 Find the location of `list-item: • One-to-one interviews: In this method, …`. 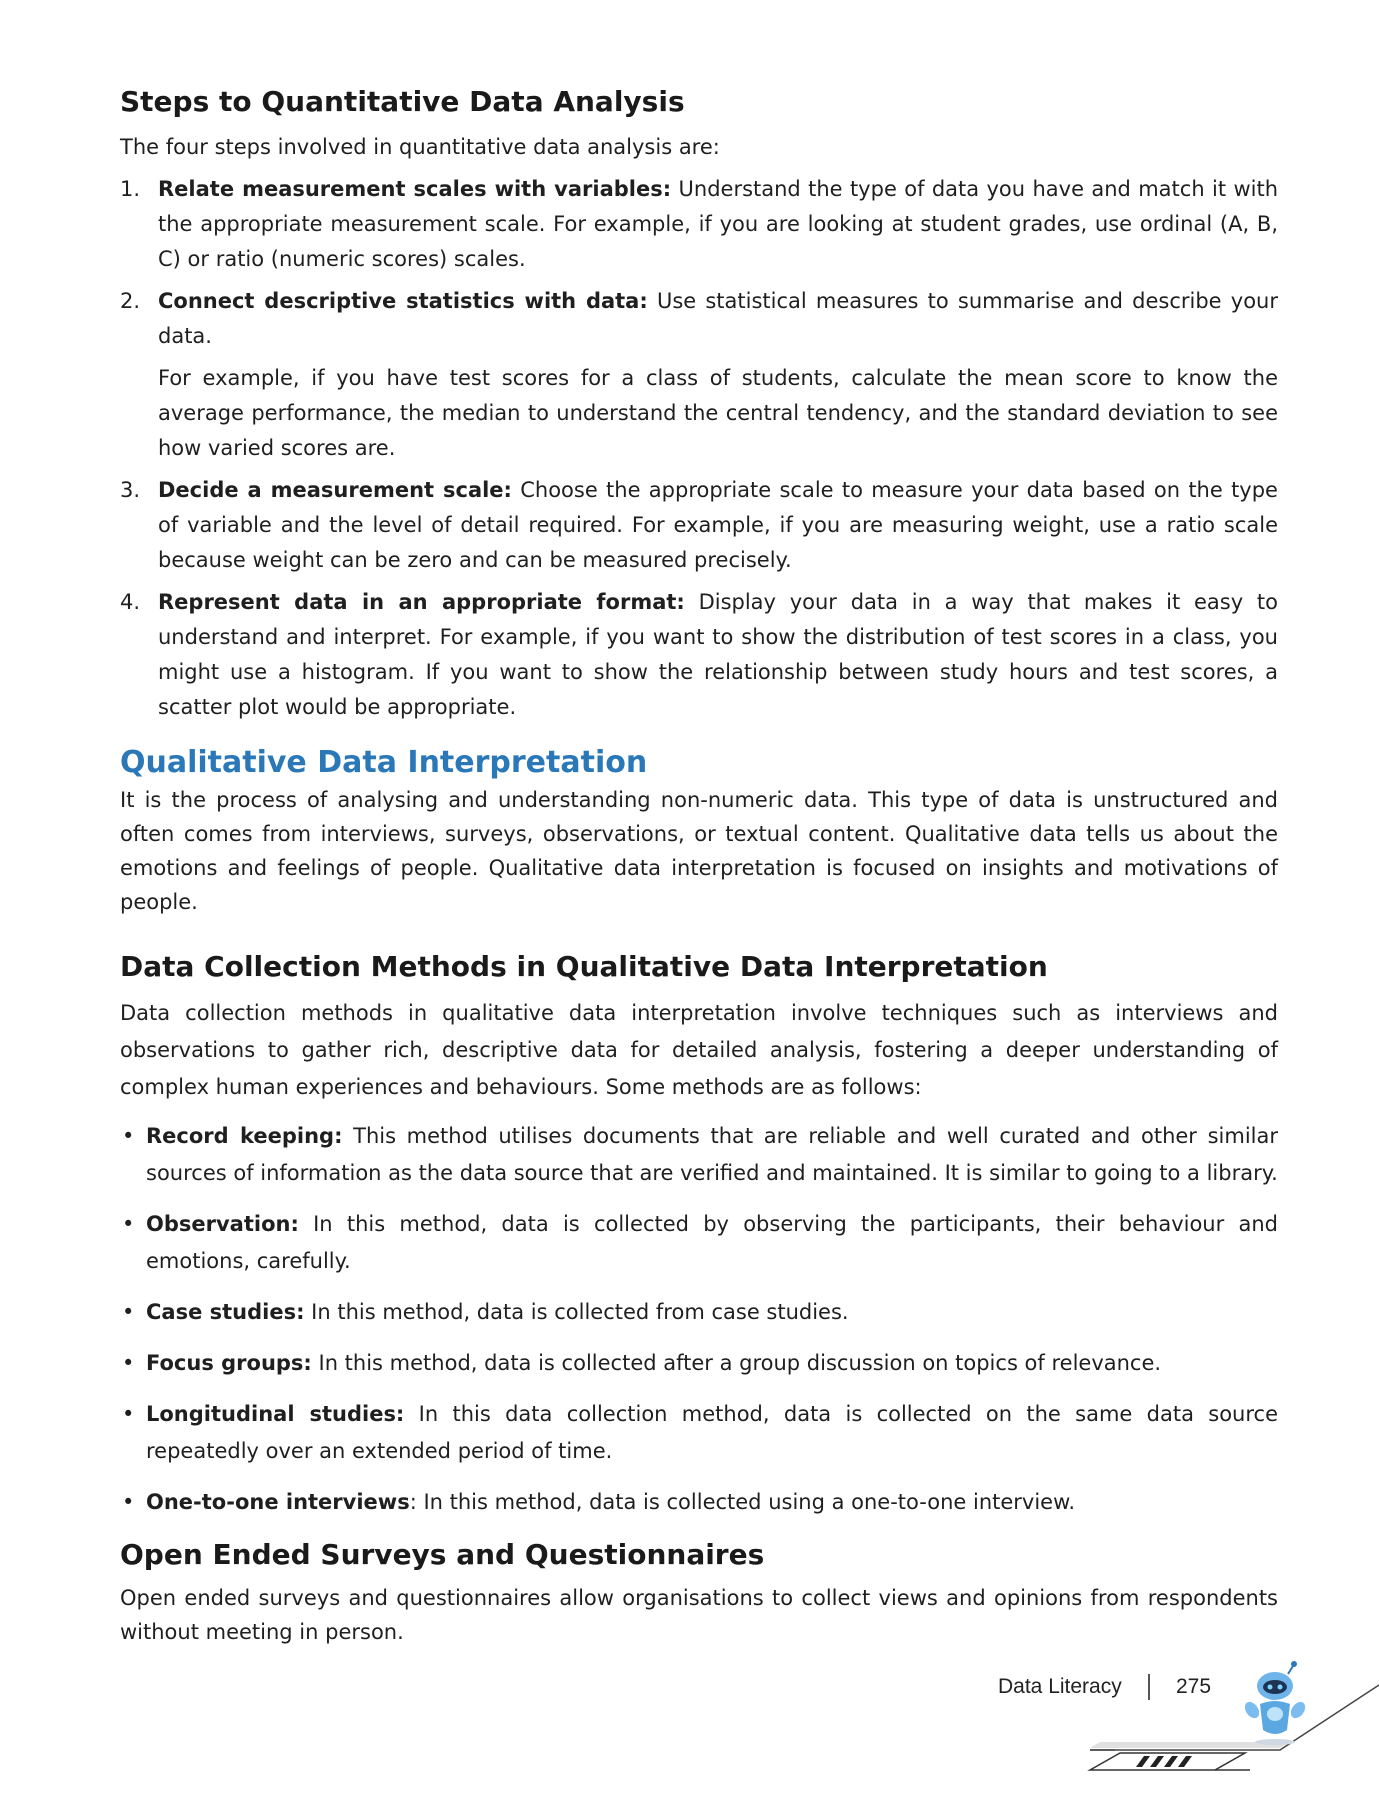

list-item: • One-to-one interviews: In this method, … is located at coordinates (699, 1502).